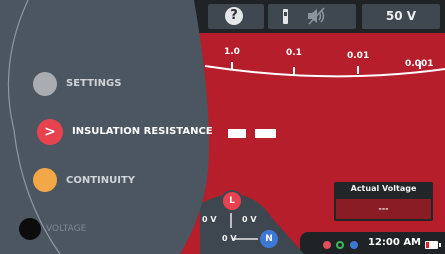  Describe the element at coordinates (285, 16) in the screenshot. I see `probe-icon` at that location.